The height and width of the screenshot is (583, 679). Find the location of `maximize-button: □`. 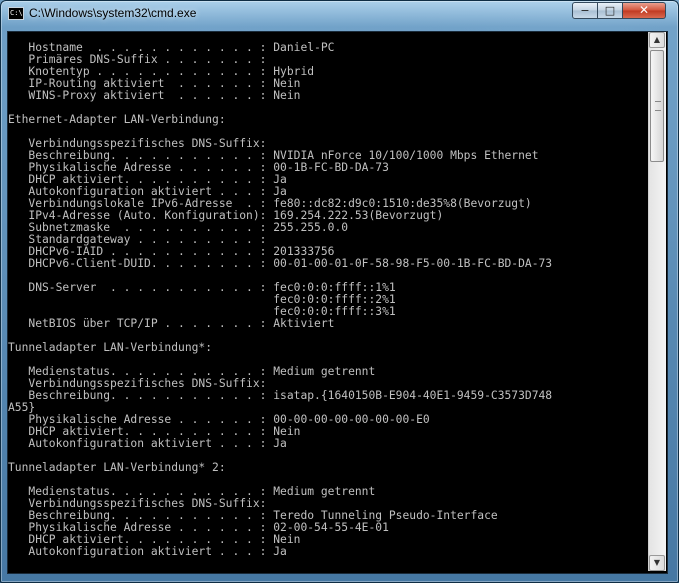

maximize-button: □ is located at coordinates (610, 10).